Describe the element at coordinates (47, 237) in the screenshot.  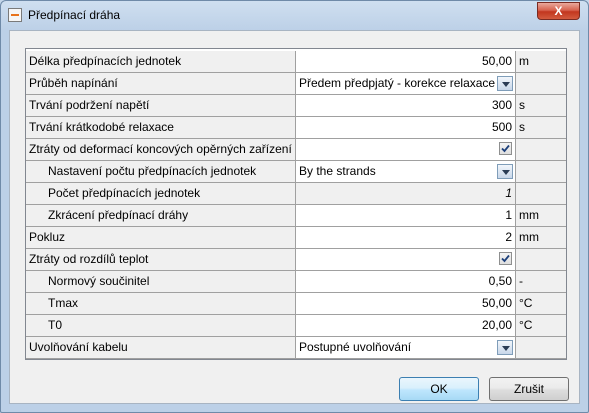
I see `property-label: Pokluz` at that location.